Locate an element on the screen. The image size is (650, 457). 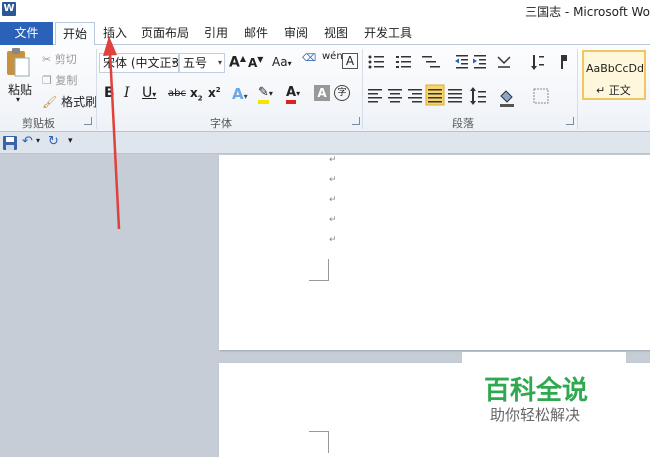
italic-icon: I is located at coordinates (127, 93).